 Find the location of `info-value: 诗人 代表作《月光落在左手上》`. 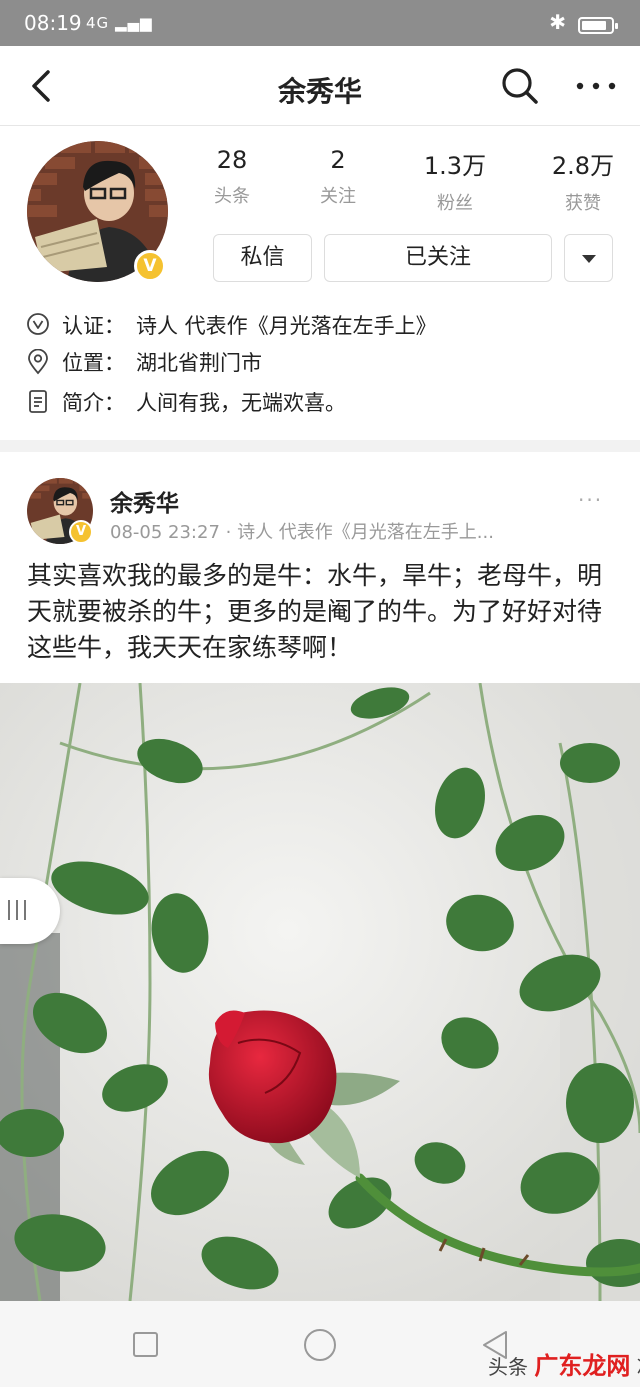

info-value: 诗人 代表作《月光落在左手上》 is located at coordinates (286, 326).